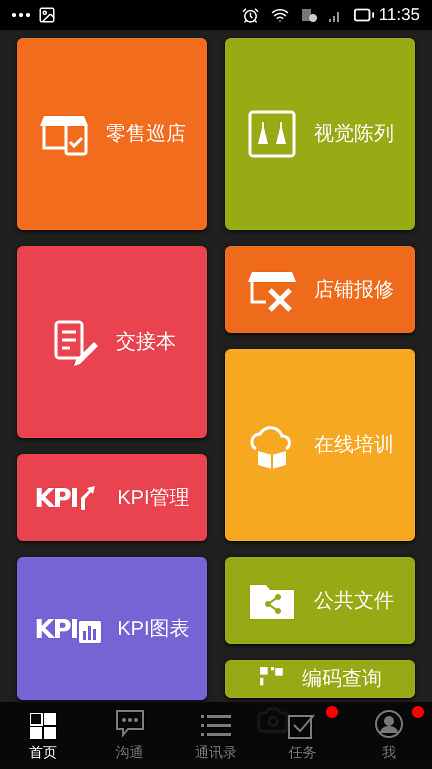  I want to click on user-avatar-icon, so click(389, 724).